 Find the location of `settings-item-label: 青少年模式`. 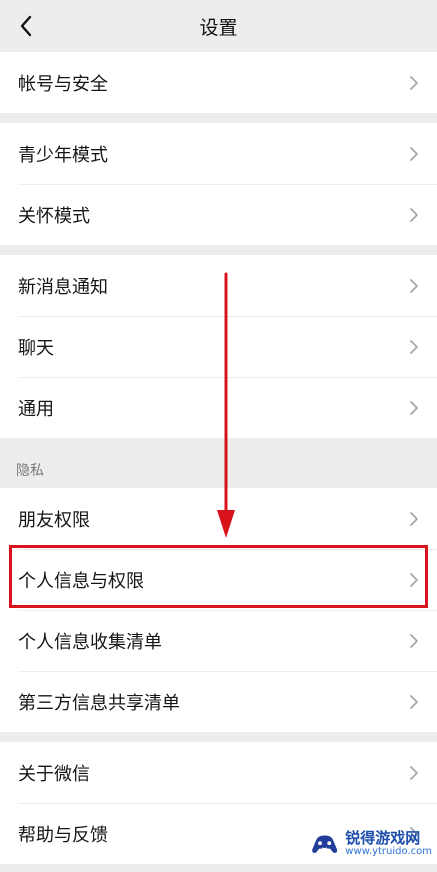

settings-item-label: 青少年模式 is located at coordinates (63, 155).